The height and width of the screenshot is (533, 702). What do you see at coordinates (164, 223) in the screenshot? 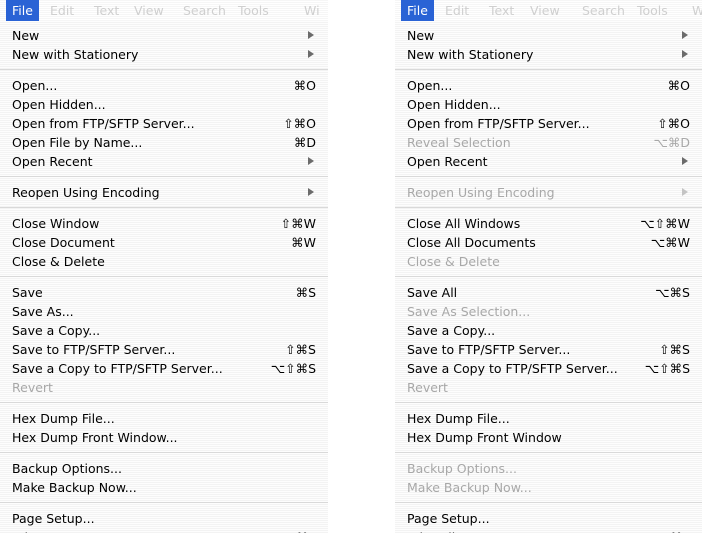
I see `menu-item-close-window: Close Window ⇧⌘W` at bounding box center [164, 223].